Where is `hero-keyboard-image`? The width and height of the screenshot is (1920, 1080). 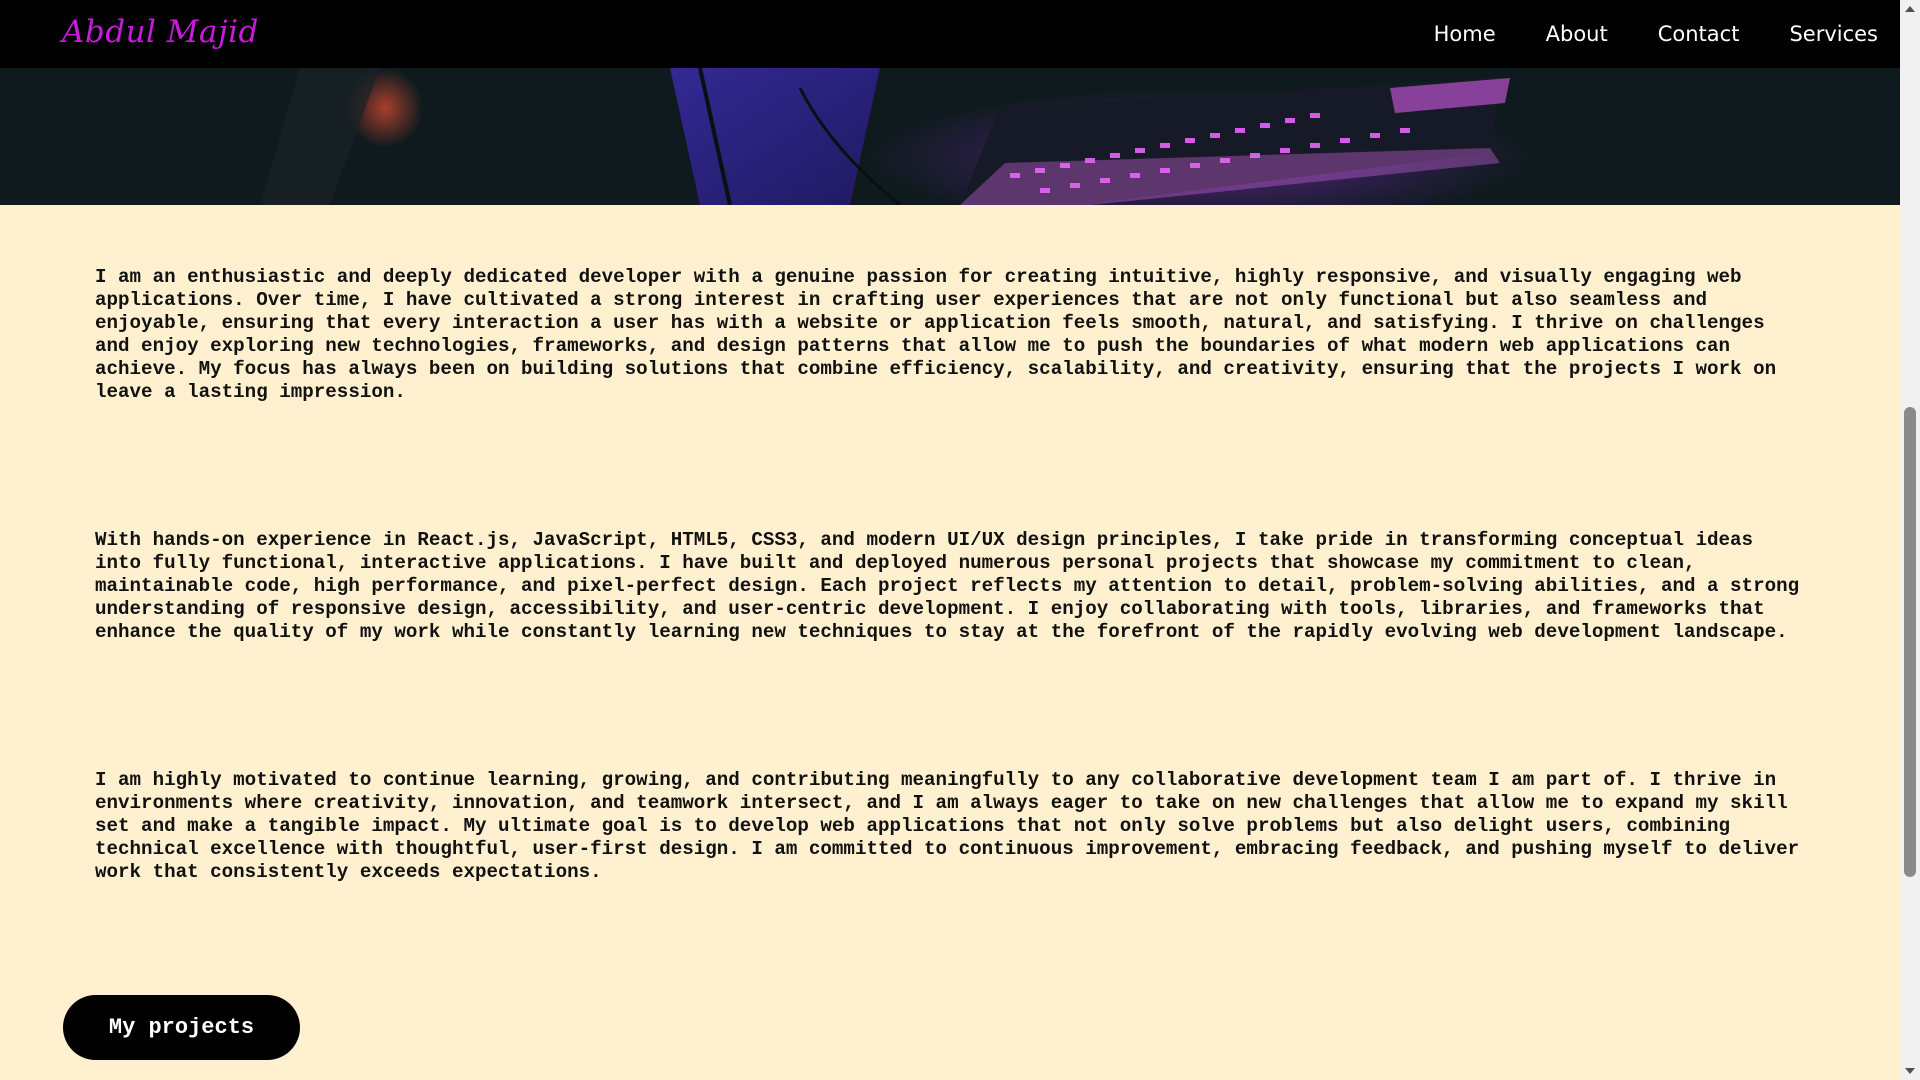 hero-keyboard-image is located at coordinates (950, 136).